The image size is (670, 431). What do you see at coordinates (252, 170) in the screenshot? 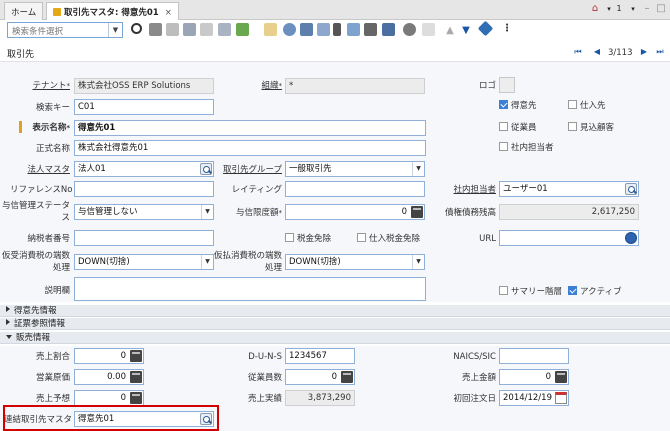
I see `bpgroup-label: 取引先グループ` at bounding box center [252, 170].